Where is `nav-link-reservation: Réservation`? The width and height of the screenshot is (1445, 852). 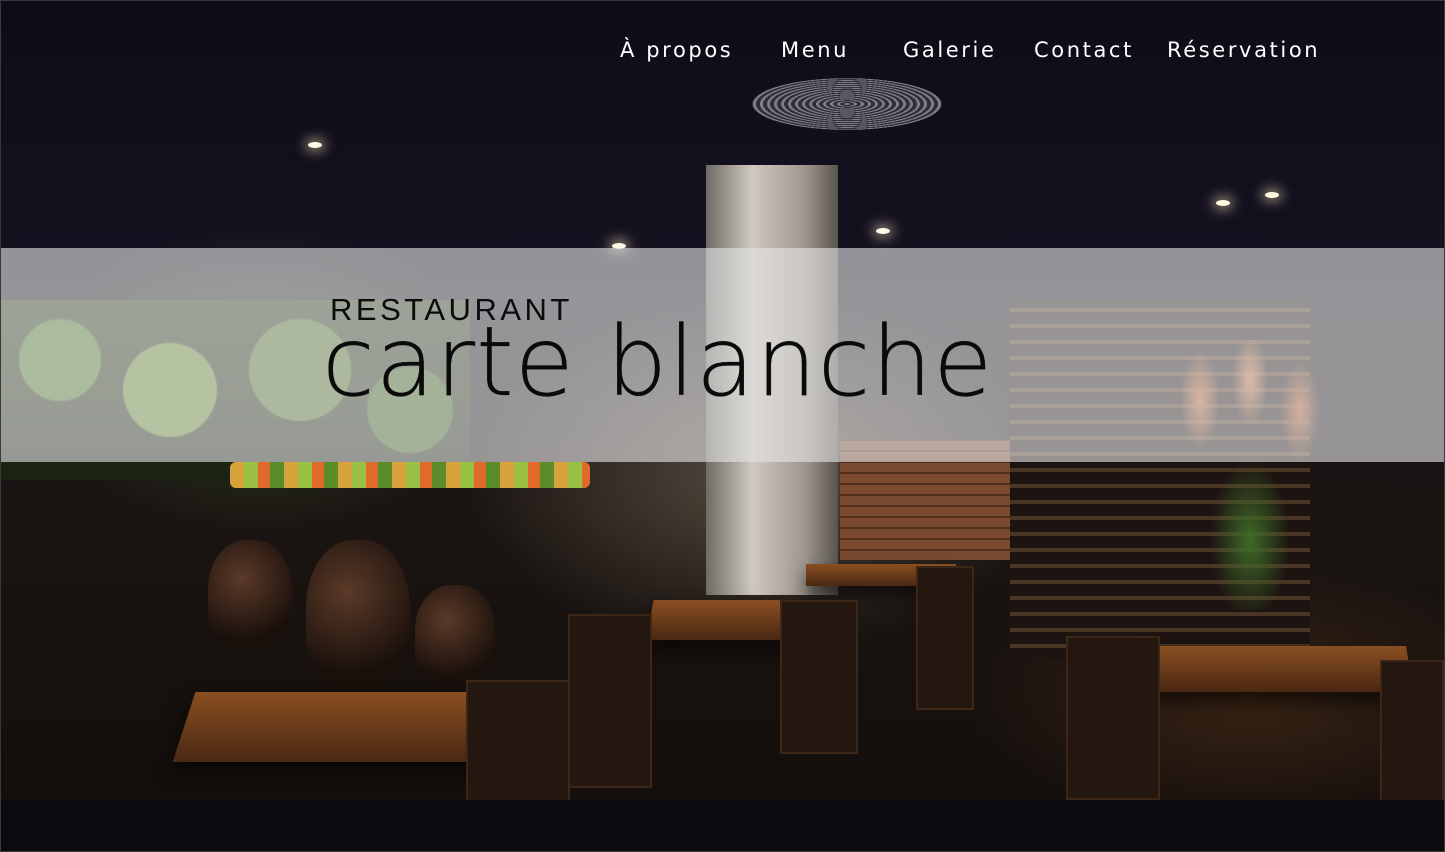
nav-link-reservation: Réservation is located at coordinates (1243, 50).